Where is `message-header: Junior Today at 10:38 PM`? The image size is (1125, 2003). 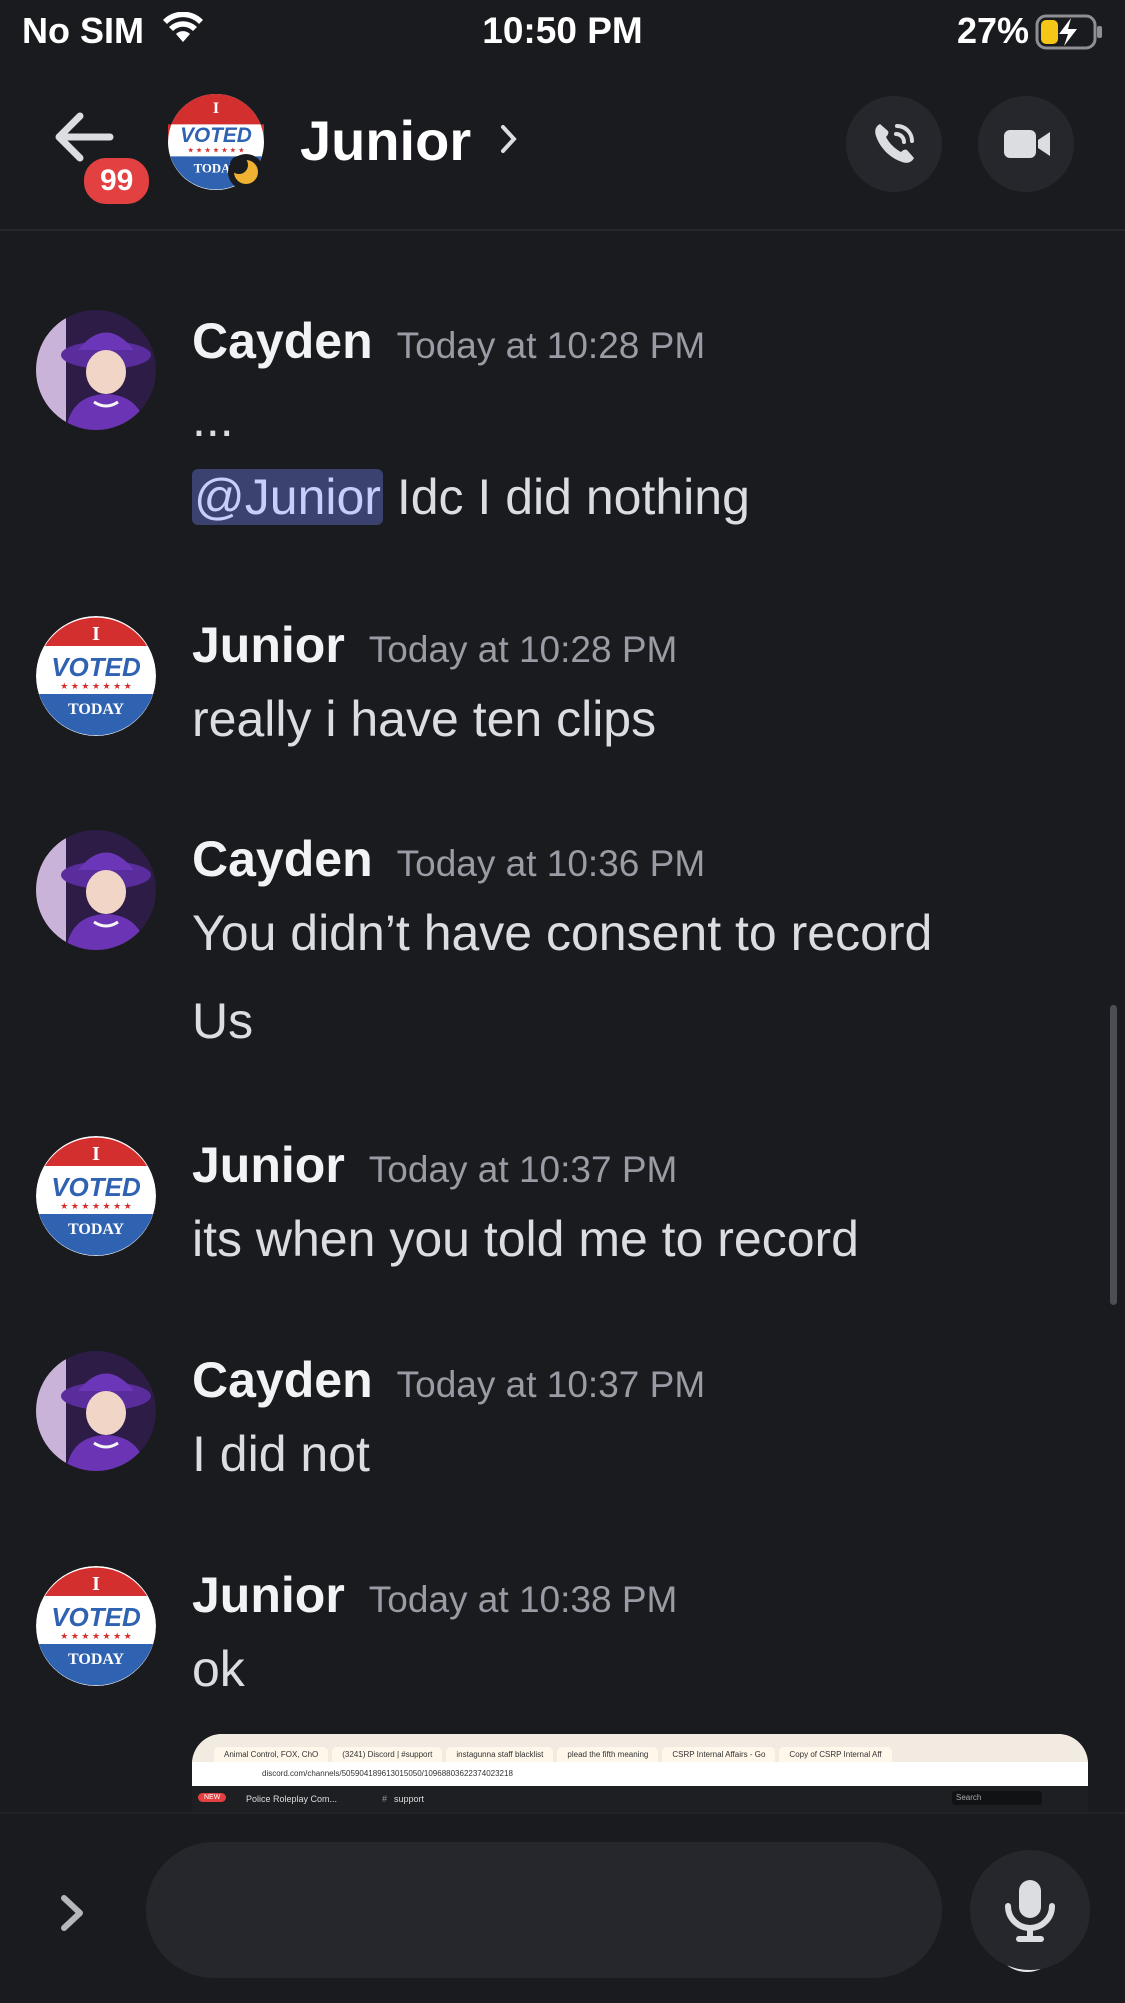
message-header: Junior Today at 10:38 PM is located at coordinates (434, 1595).